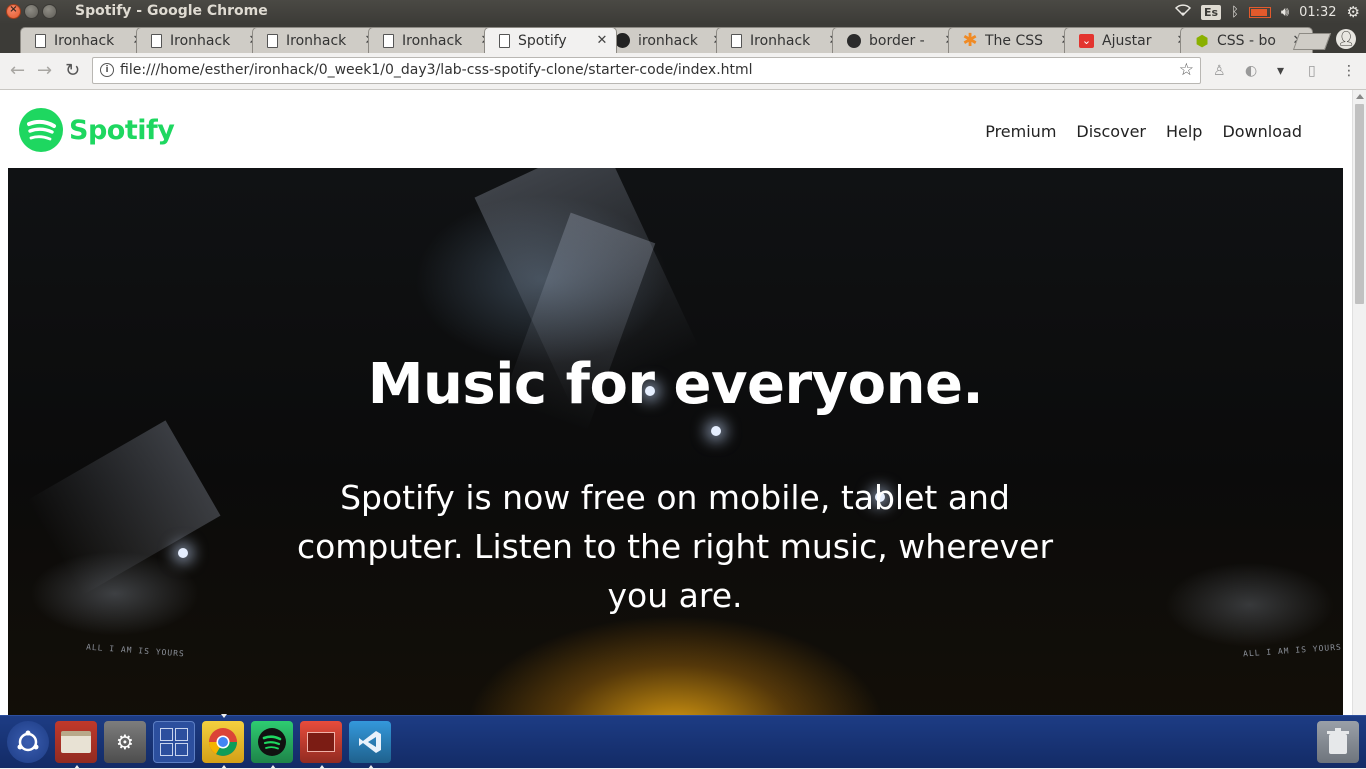  What do you see at coordinates (1285, 12) in the screenshot?
I see `volume-icon: 🔊︎` at bounding box center [1285, 12].